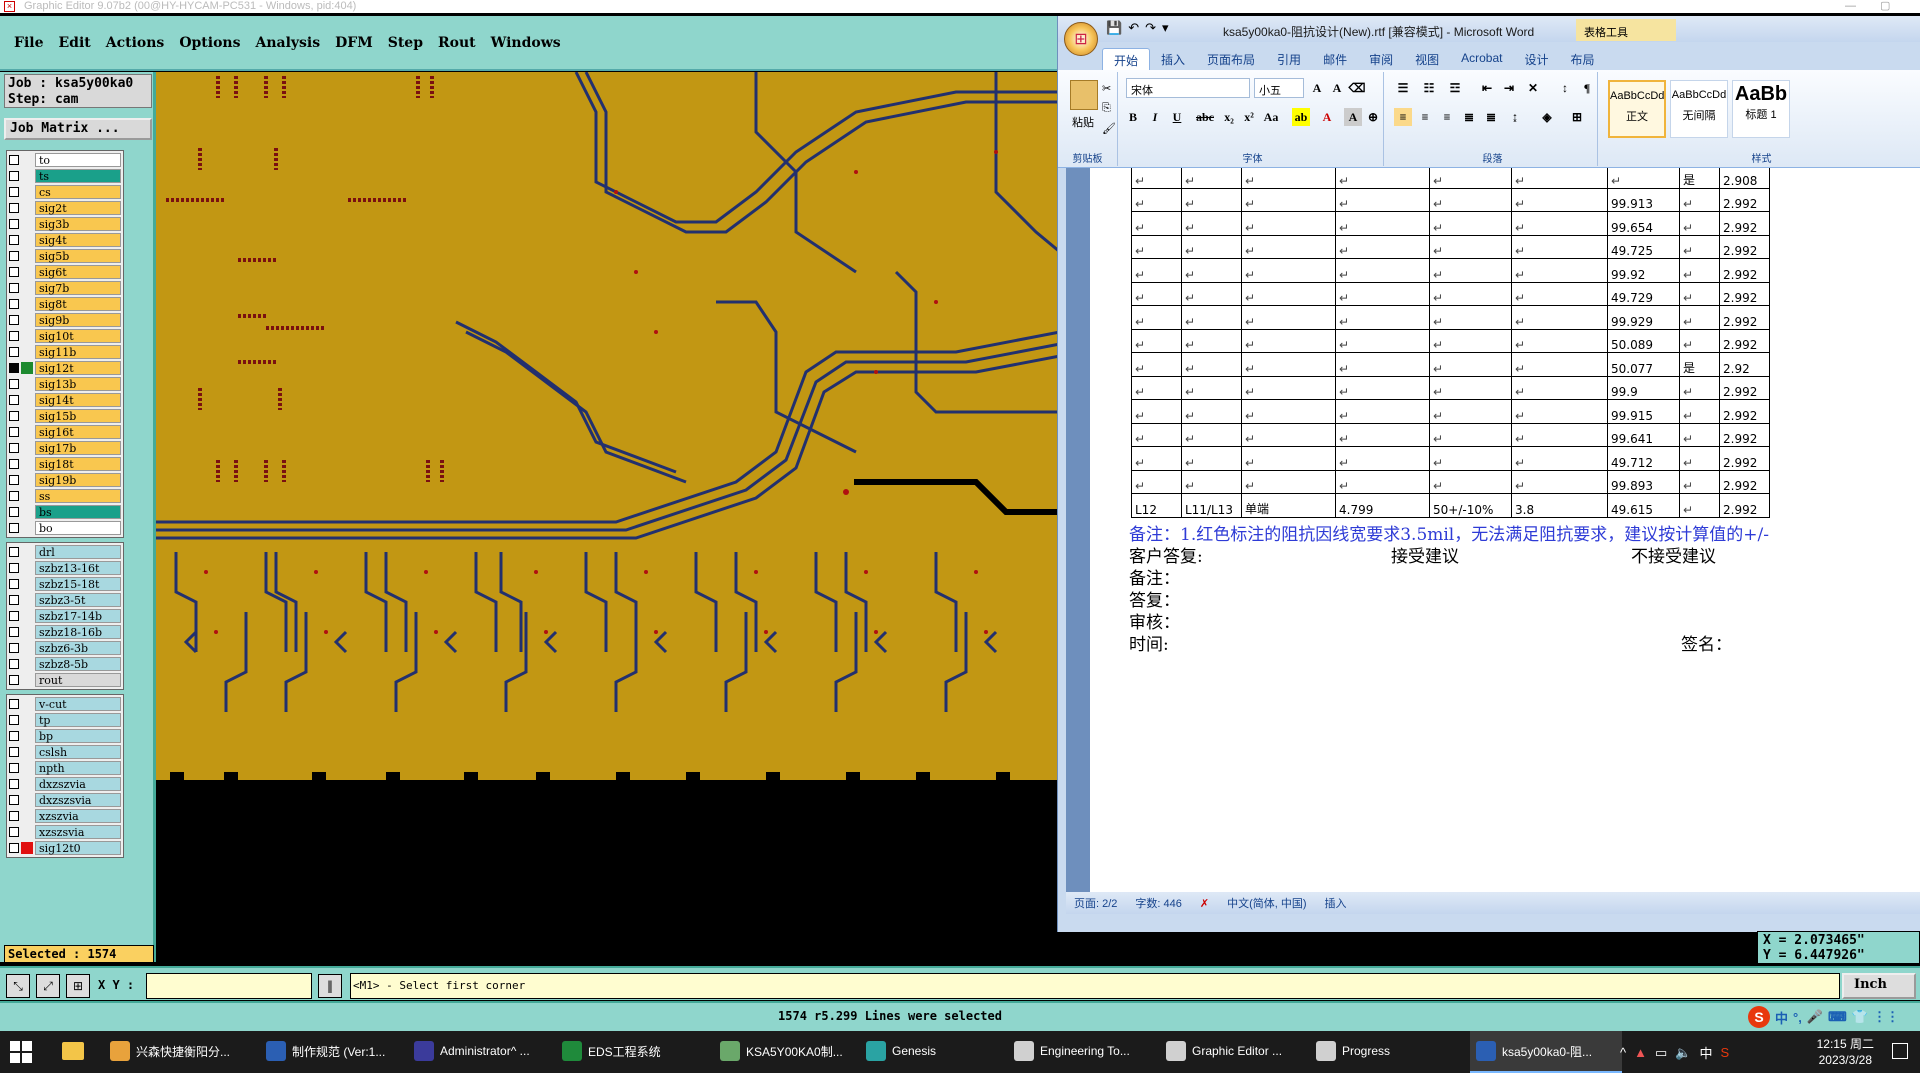 Image resolution: width=1920 pixels, height=1073 pixels. Describe the element at coordinates (78, 552) in the screenshot. I see `layer-name: drl` at that location.